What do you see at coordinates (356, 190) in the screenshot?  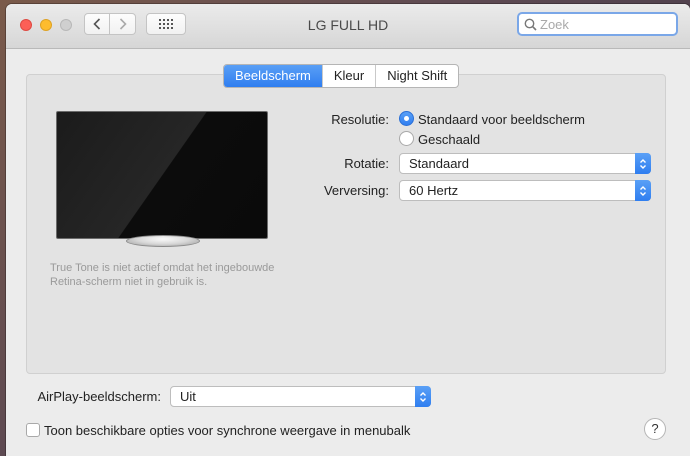 I see `refresh-label: Verversing:` at bounding box center [356, 190].